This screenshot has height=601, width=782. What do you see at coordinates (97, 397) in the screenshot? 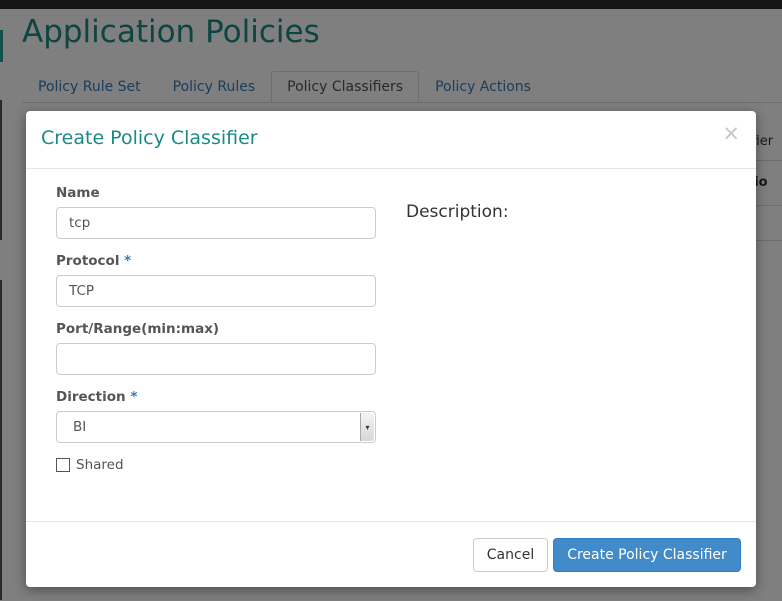
I see `direction-label: Direction *` at bounding box center [97, 397].